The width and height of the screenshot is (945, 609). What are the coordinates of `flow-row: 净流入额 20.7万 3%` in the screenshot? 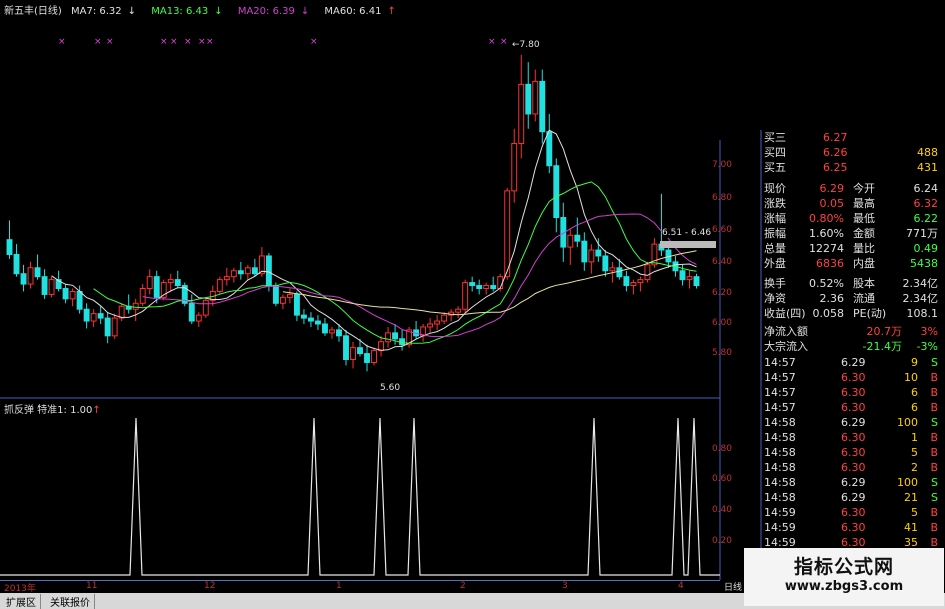 It's located at (851, 332).